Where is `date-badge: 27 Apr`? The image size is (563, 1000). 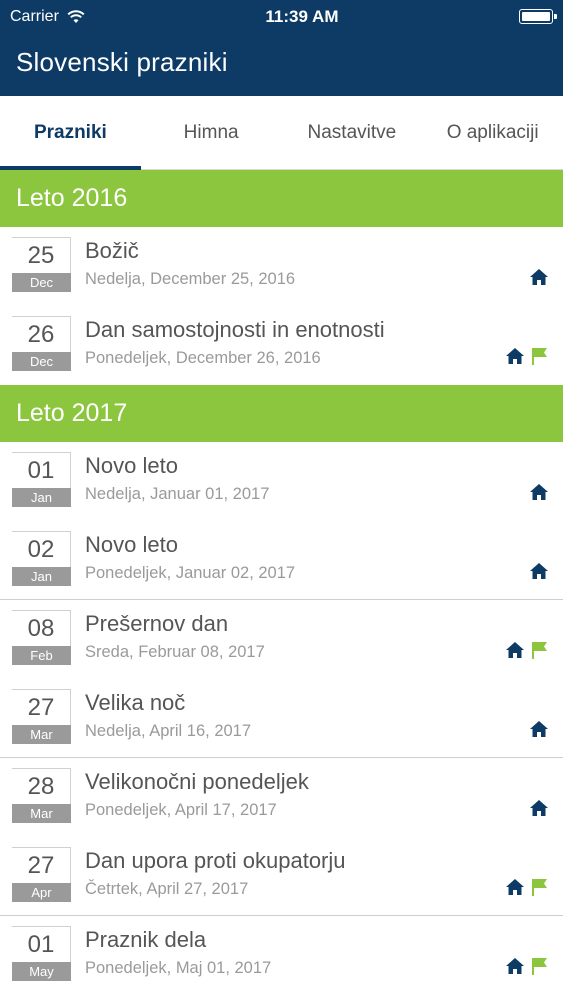 date-badge: 27 Apr is located at coordinates (36, 876).